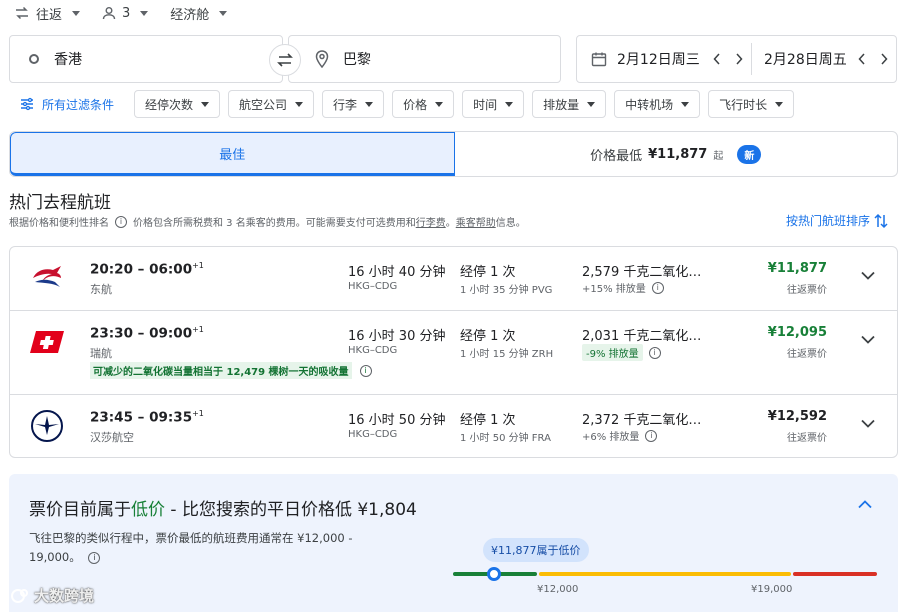 The width and height of the screenshot is (900, 612). I want to click on emissions-delta: -9% 排放量 i, so click(621, 352).